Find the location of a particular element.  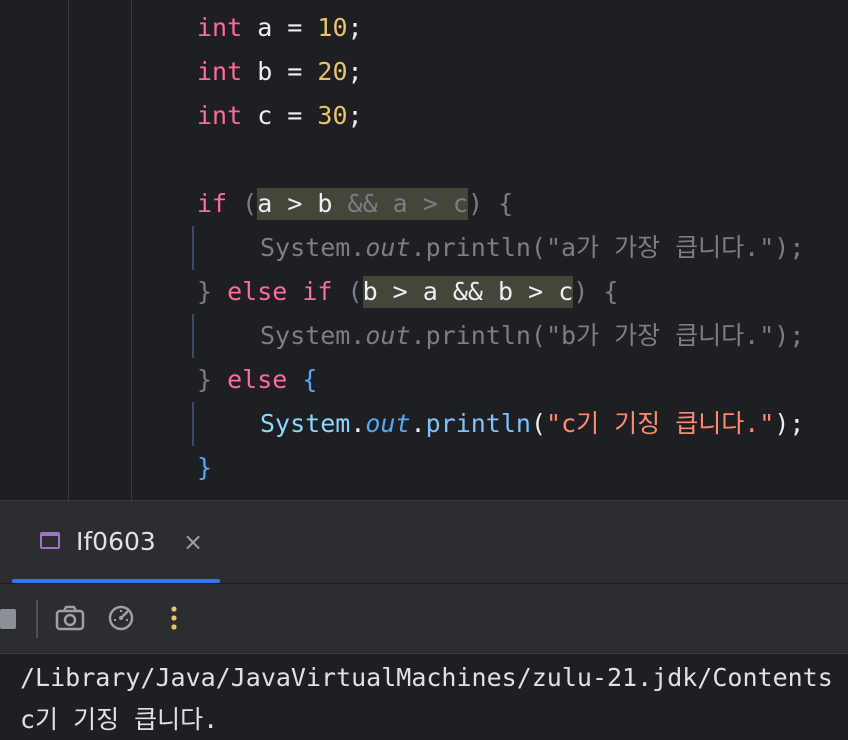

code-line: int a = 10; is located at coordinates (280, 28).